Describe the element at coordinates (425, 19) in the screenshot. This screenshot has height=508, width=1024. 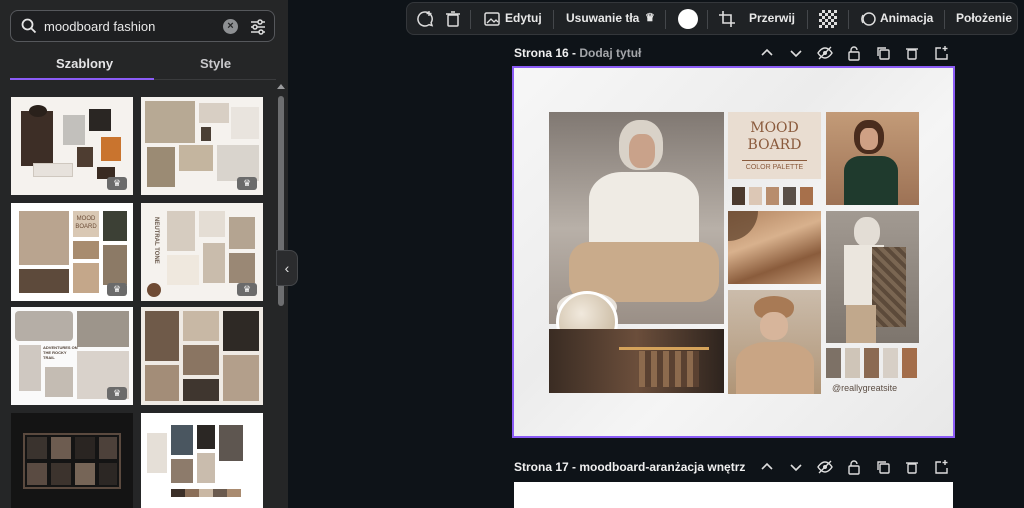
I see `add-comment-icon` at that location.